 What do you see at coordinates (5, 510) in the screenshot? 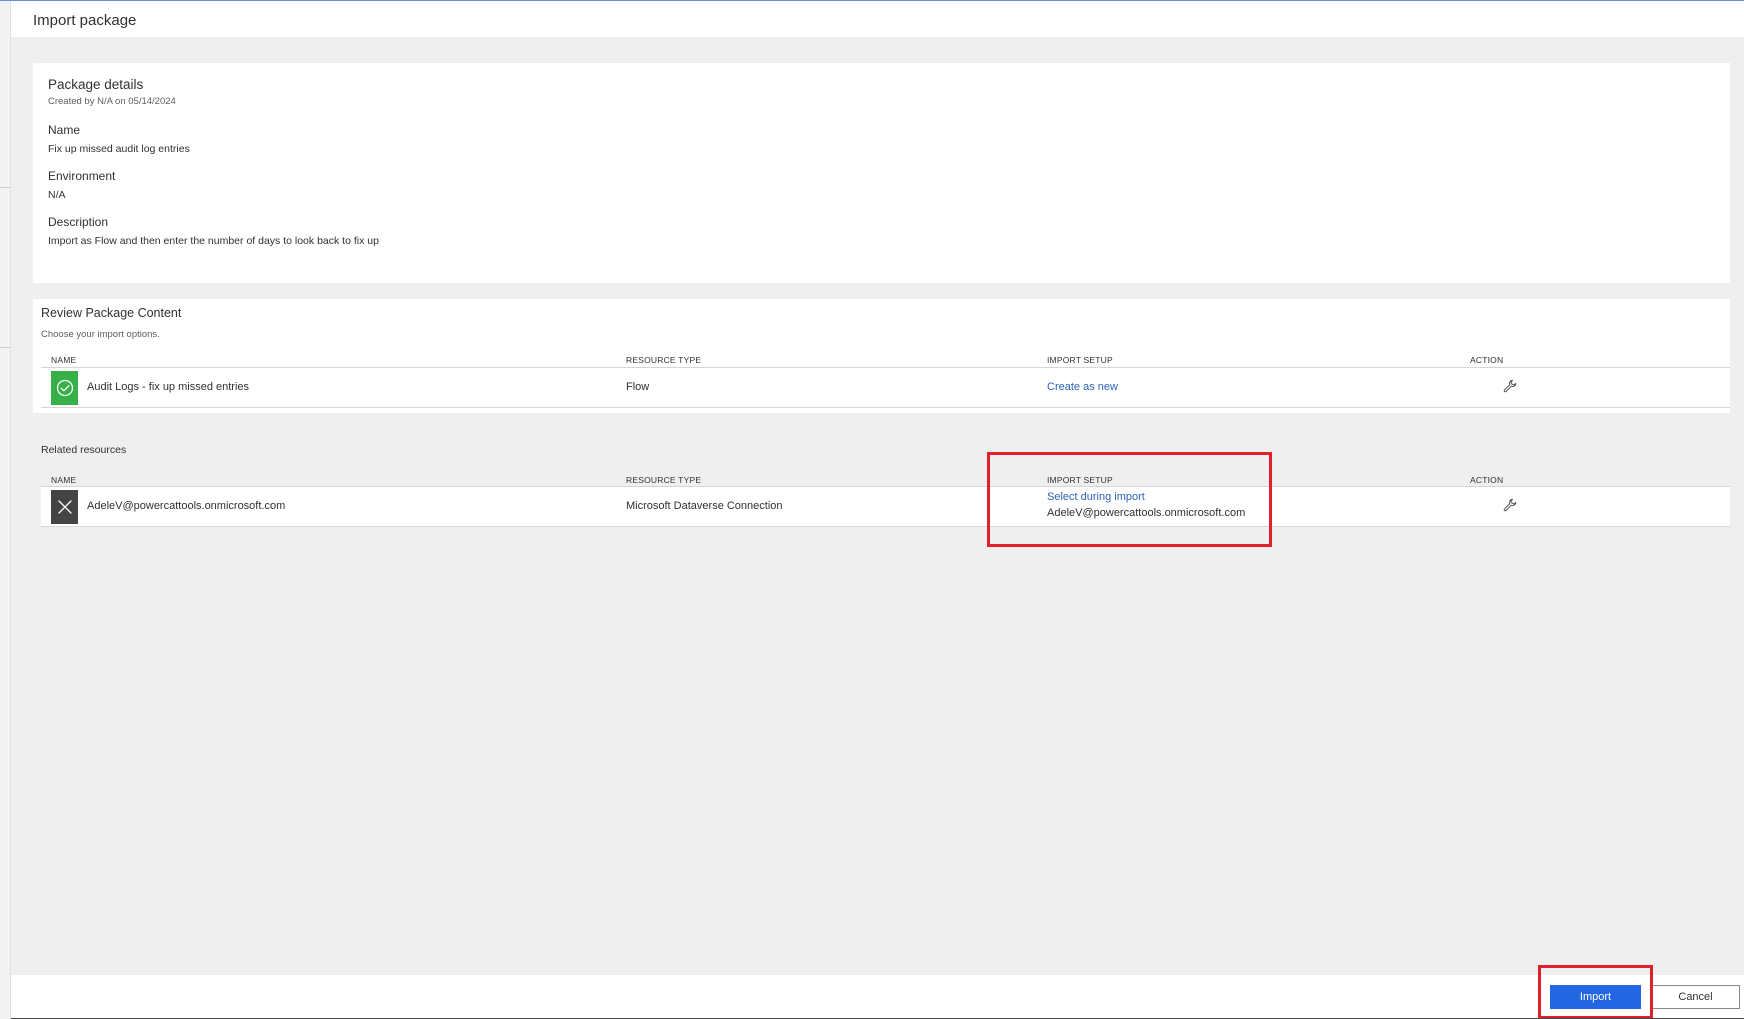
I see `left-edge-strip` at bounding box center [5, 510].